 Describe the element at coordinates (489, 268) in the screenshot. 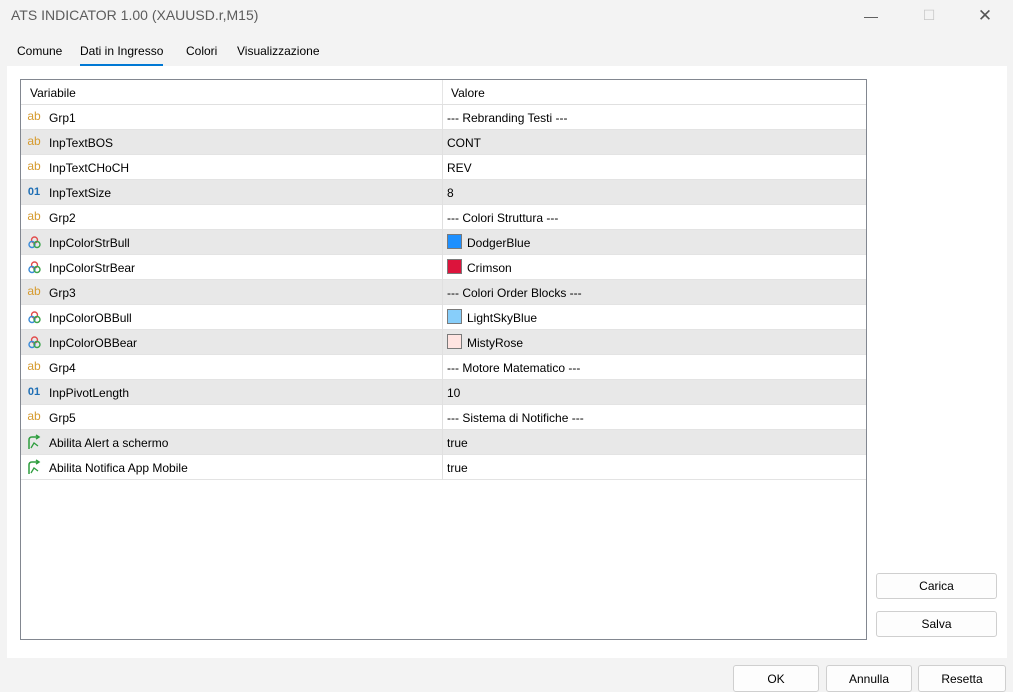

I see `variable-value: Crimson` at that location.